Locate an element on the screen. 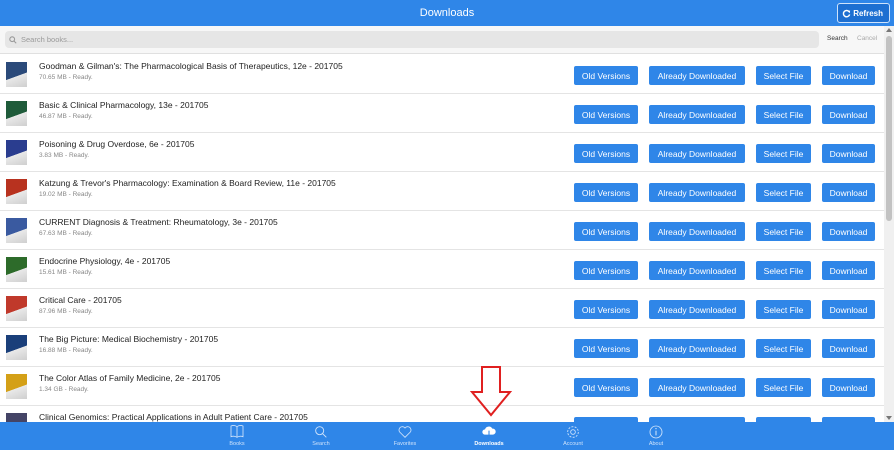 Image resolution: width=894 pixels, height=450 pixels. tab-account: Account is located at coordinates (573, 436).